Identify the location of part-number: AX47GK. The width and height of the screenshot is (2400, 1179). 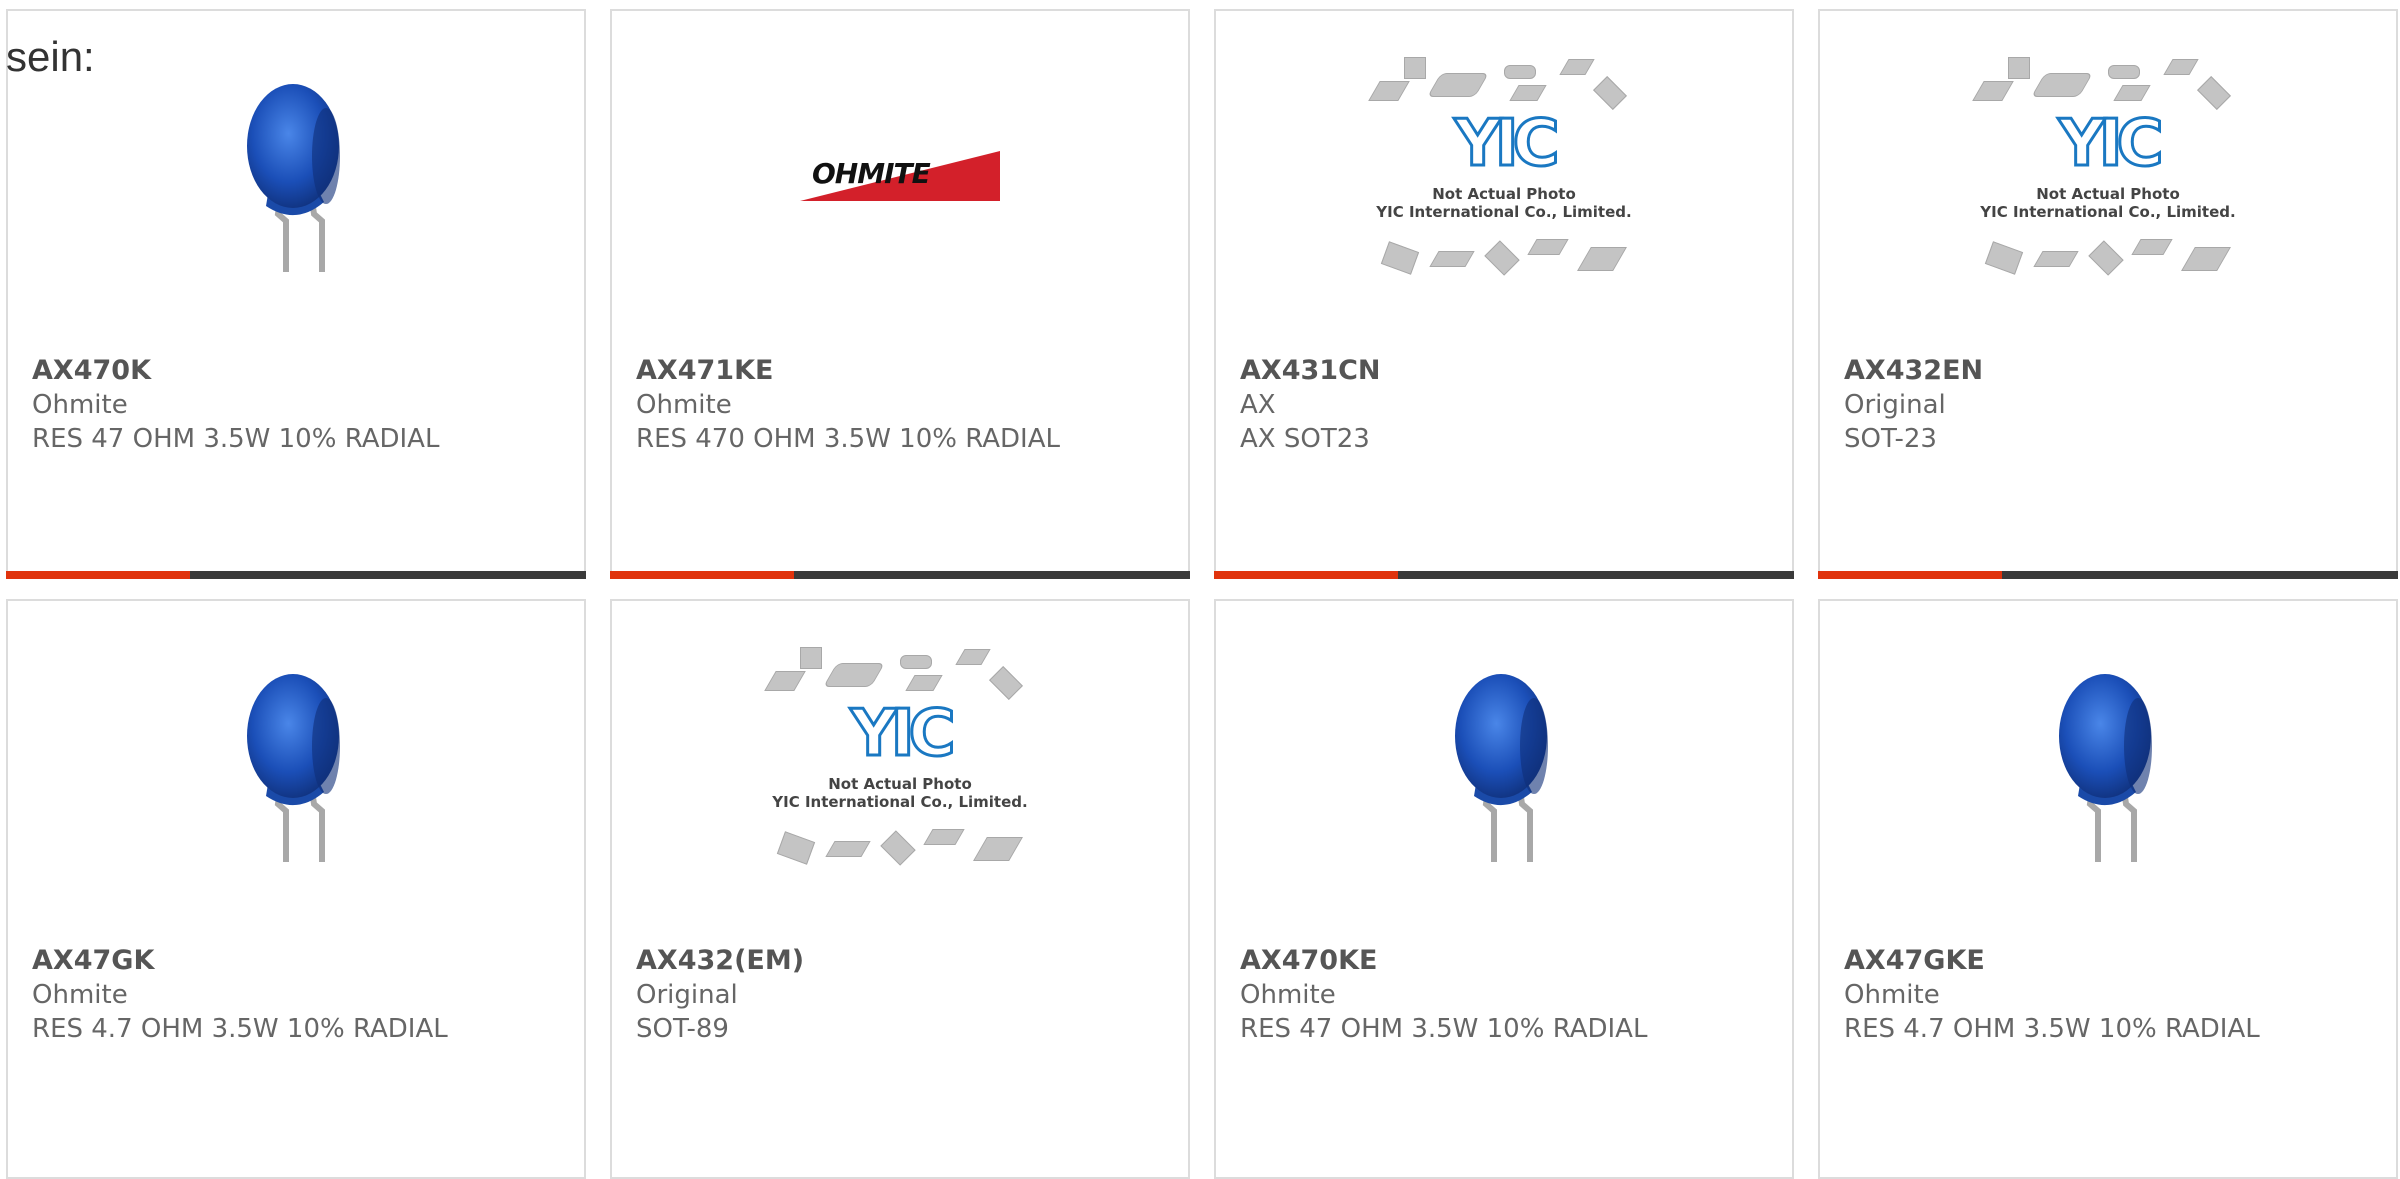
(300, 961).